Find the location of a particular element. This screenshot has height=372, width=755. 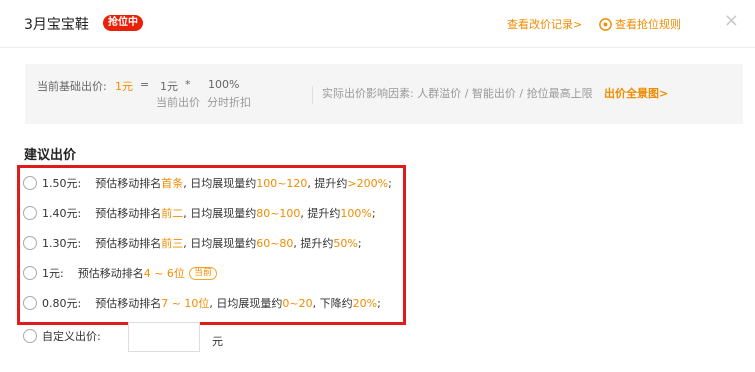

option-impressions: 80~100 is located at coordinates (278, 213).